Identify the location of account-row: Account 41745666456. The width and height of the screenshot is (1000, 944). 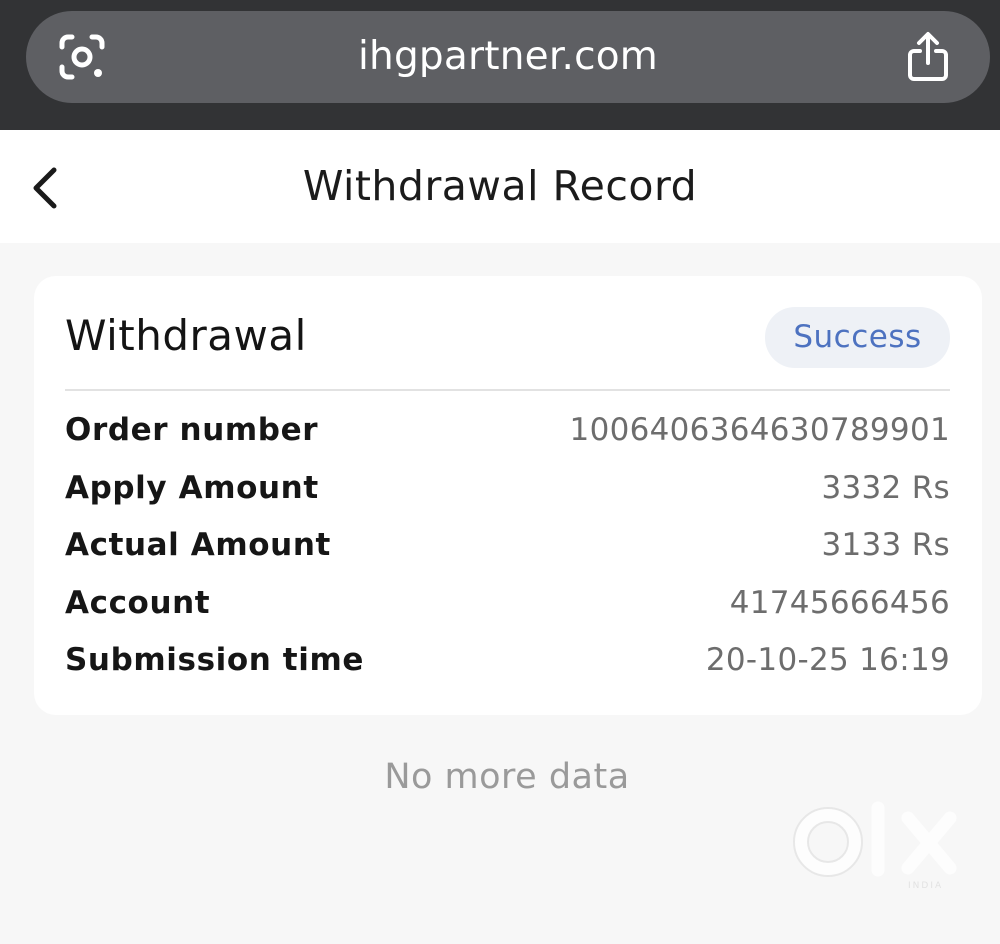
(507, 603).